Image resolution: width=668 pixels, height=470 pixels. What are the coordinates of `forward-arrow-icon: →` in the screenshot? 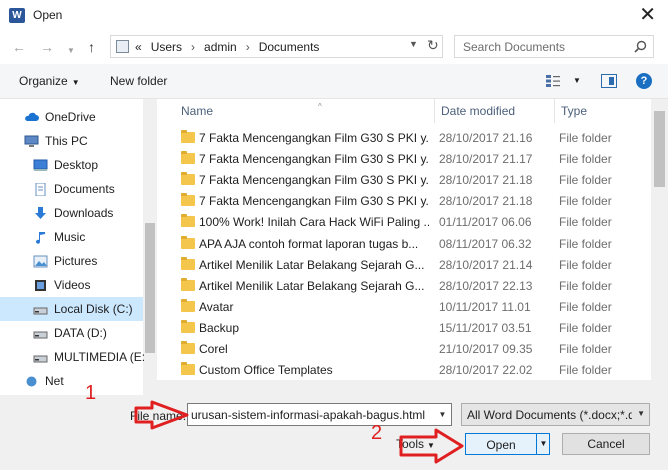 It's located at (47, 47).